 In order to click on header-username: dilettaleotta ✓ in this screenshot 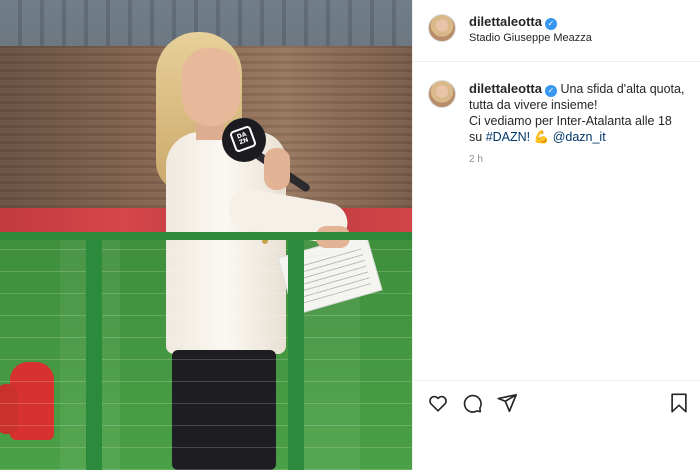, I will do `click(513, 22)`.